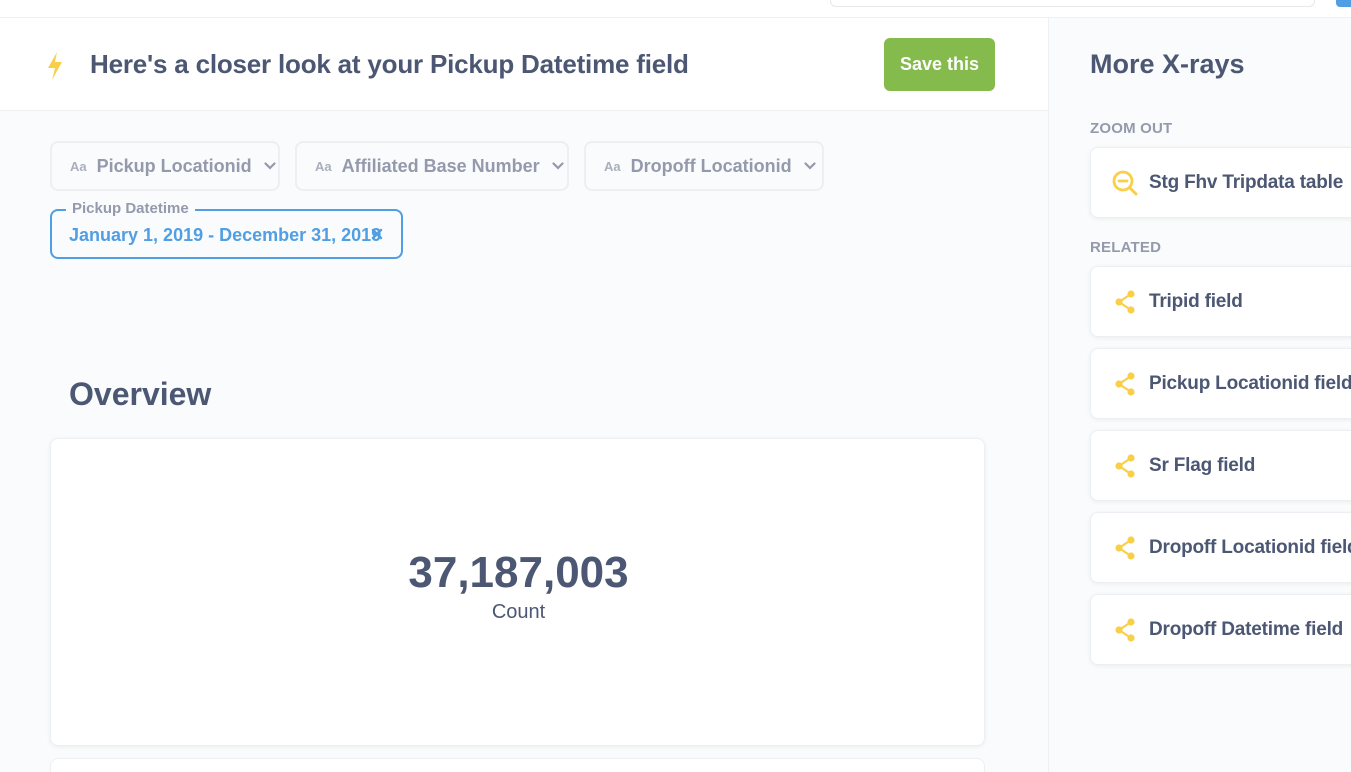 This screenshot has width=1351, height=772. Describe the element at coordinates (1126, 247) in the screenshot. I see `related-label: RELATED` at that location.